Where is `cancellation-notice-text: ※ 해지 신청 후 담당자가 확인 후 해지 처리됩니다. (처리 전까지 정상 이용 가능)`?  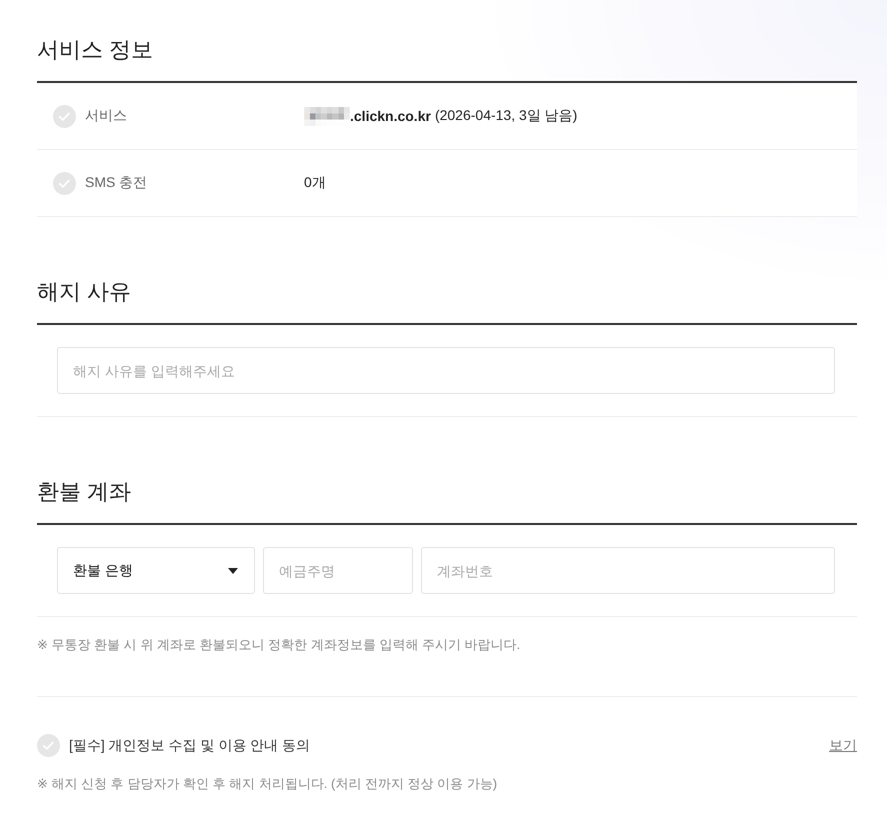
cancellation-notice-text: ※ 해지 신청 후 담당자가 확인 후 해지 처리됩니다. (처리 전까지 정상 이용 가능) is located at coordinates (267, 784).